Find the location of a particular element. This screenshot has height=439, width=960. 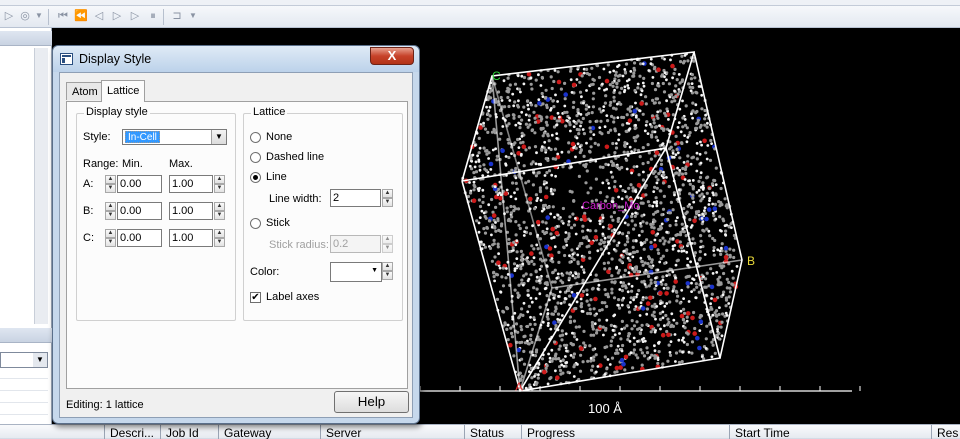

range-c-max-spinner: ▲ ▼ is located at coordinates (219, 238).